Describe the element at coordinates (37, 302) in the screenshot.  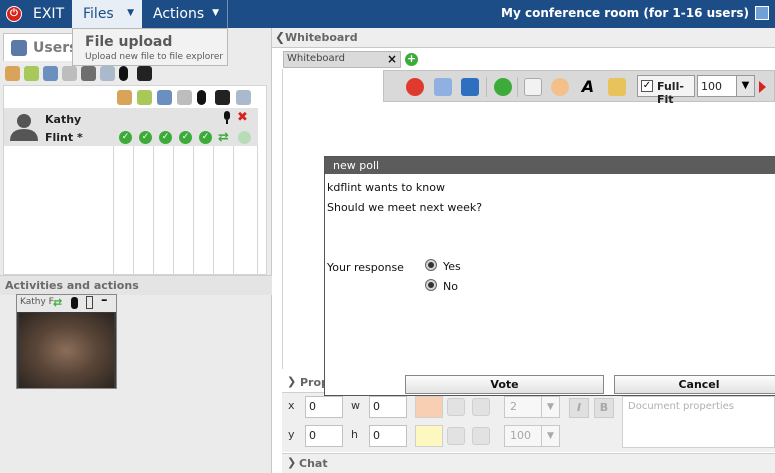
I see `video-user-name: Kathy F` at that location.